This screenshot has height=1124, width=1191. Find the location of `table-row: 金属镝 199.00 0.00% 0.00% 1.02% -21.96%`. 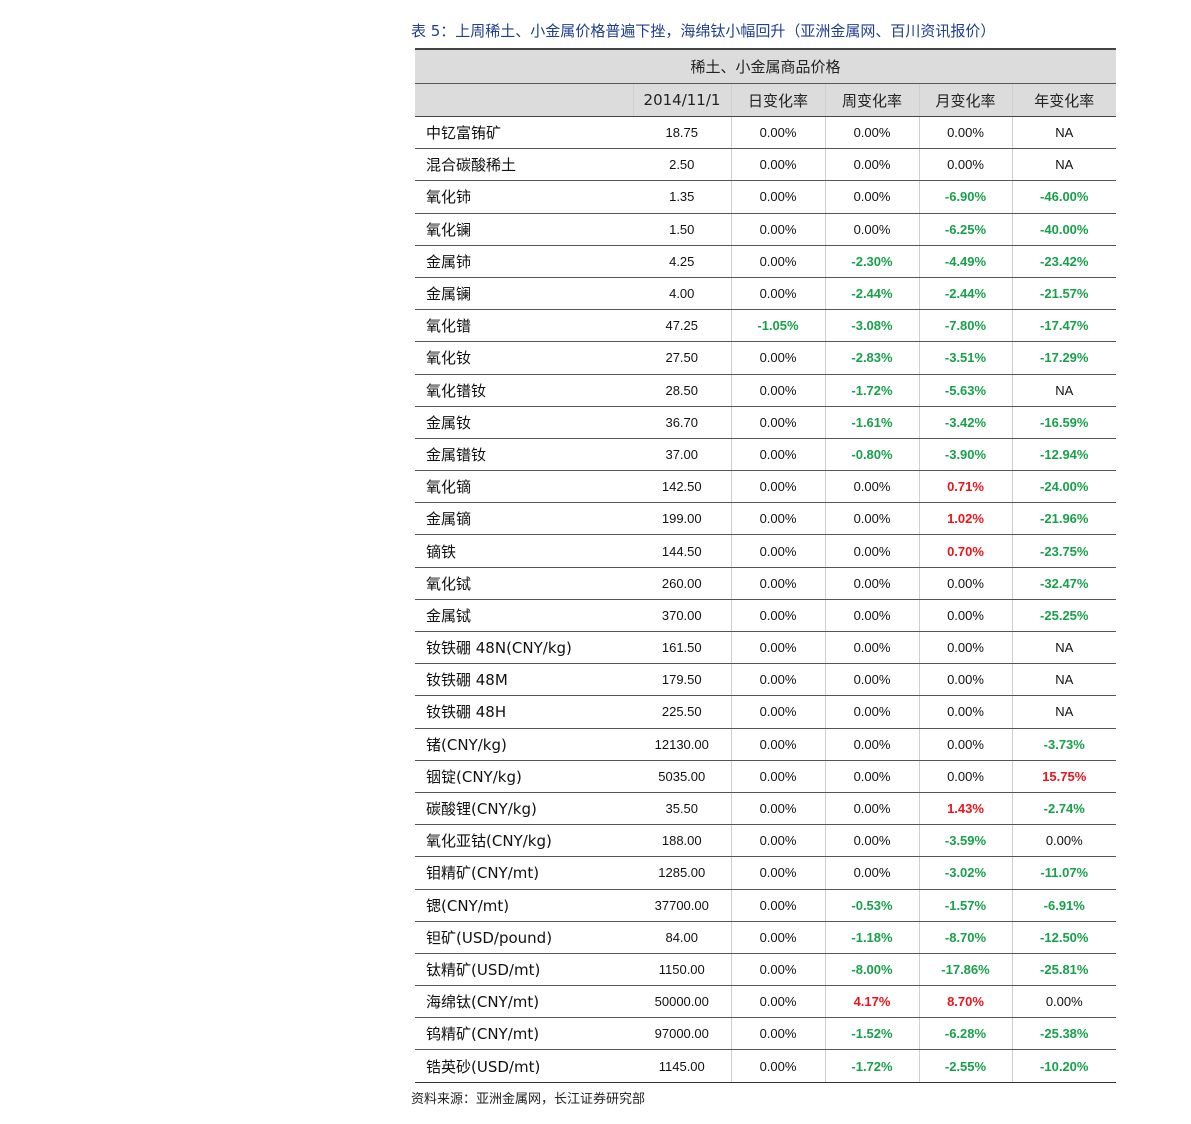

table-row: 金属镝 199.00 0.00% 0.00% 1.02% -21.96% is located at coordinates (766, 519).